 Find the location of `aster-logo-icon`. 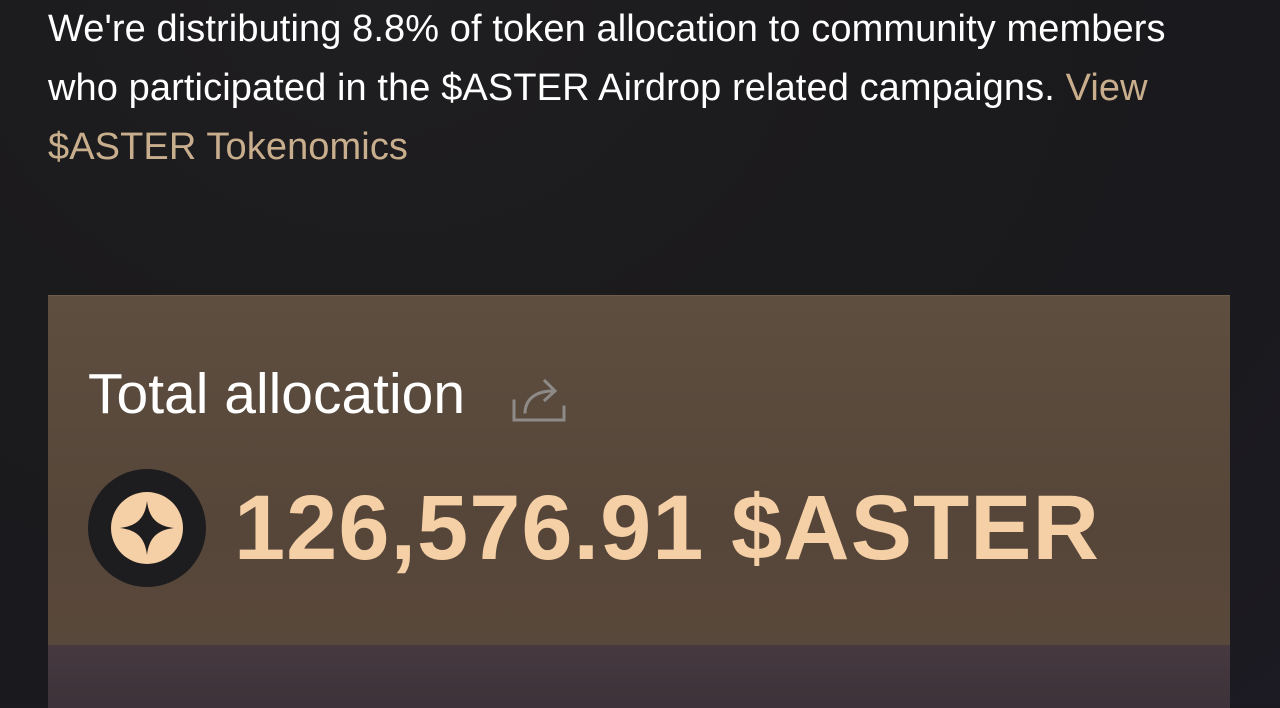

aster-logo-icon is located at coordinates (147, 528).